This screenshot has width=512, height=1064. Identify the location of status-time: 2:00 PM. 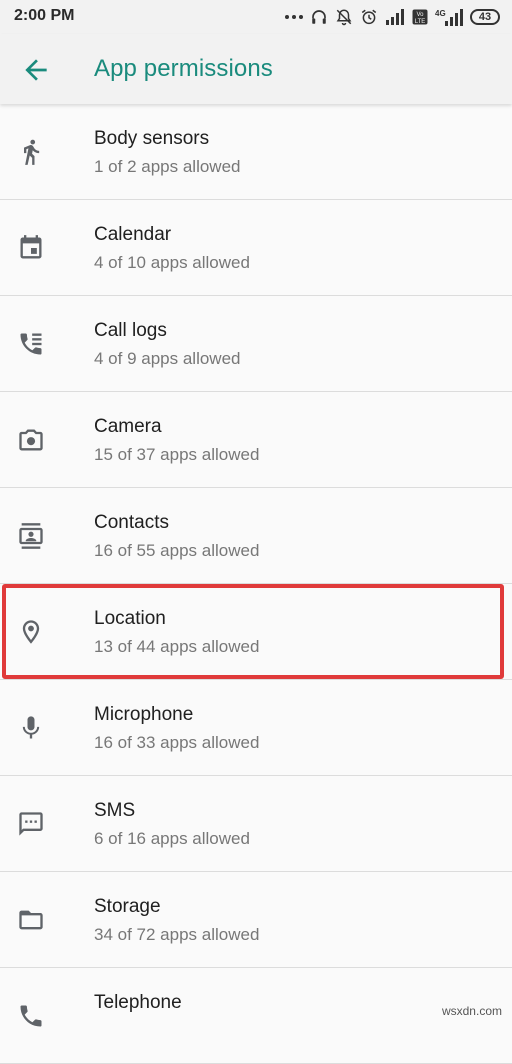
(44, 15).